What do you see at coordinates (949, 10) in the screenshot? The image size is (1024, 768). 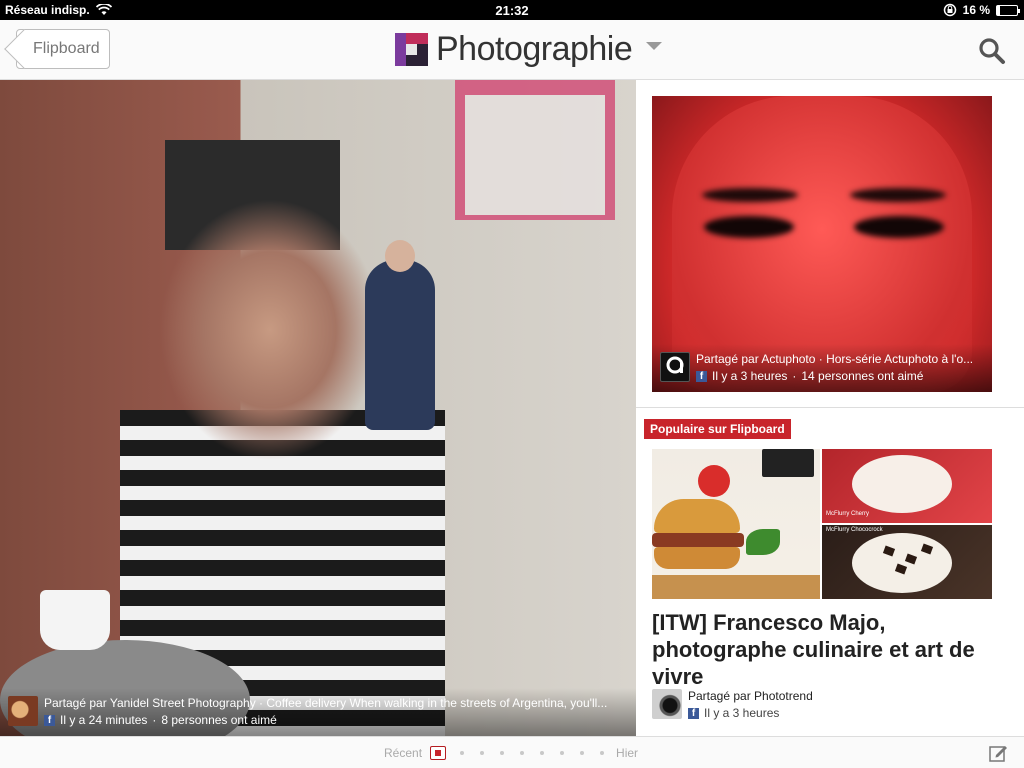 I see `rotation-lock-icon` at bounding box center [949, 10].